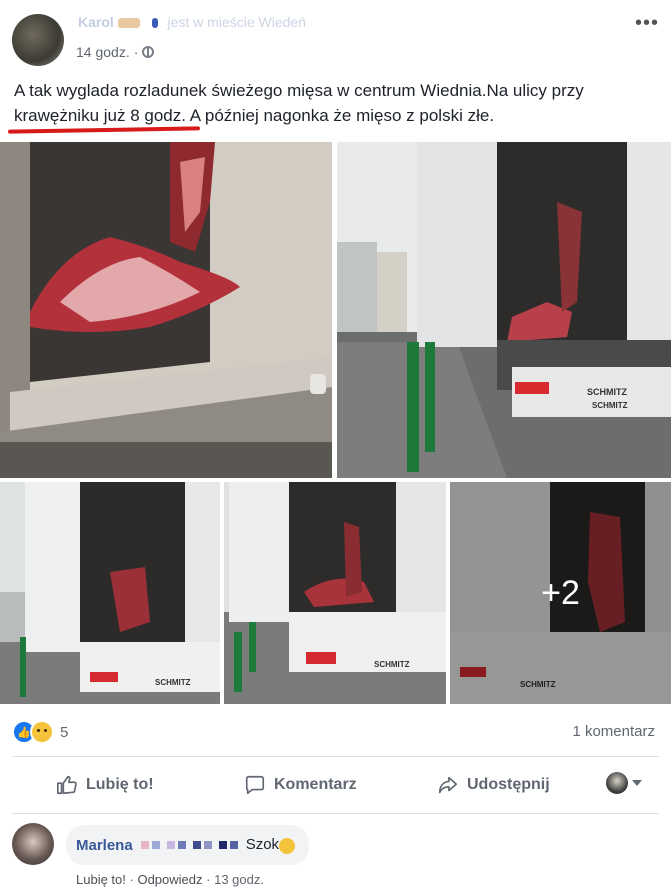 This screenshot has width=671, height=891. What do you see at coordinates (236, 22) in the screenshot?
I see `author-suffix: jest w mieście Wiedeń` at bounding box center [236, 22].